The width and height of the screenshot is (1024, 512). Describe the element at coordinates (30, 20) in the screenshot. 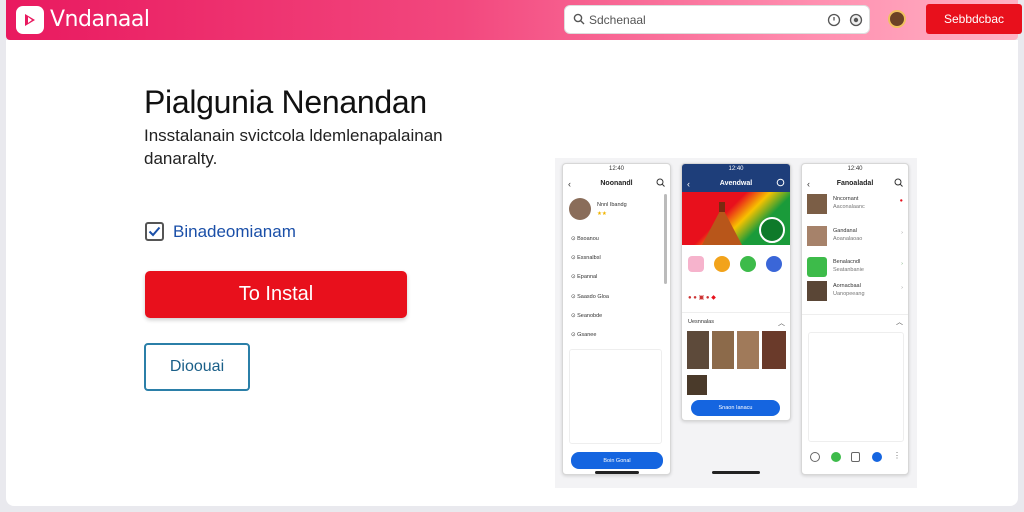

I see `app-logo-icon` at that location.